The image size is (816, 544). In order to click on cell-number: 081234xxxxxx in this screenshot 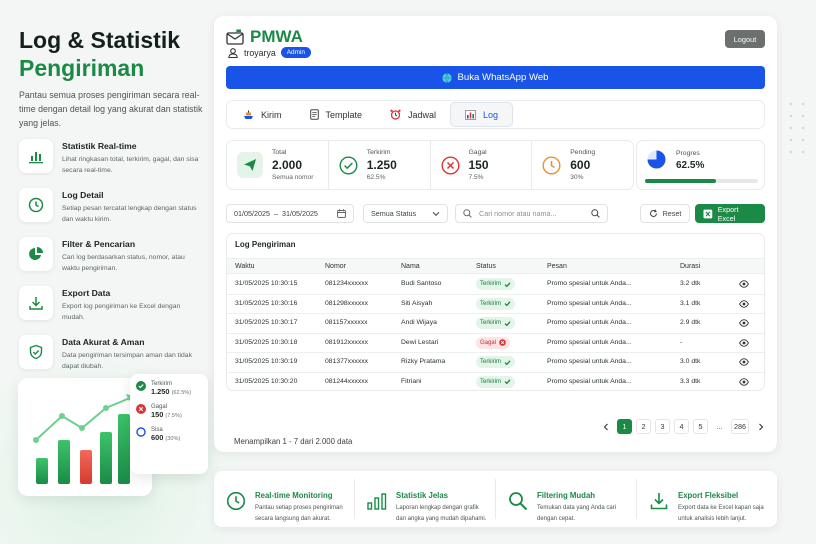, I will do `click(347, 283)`.